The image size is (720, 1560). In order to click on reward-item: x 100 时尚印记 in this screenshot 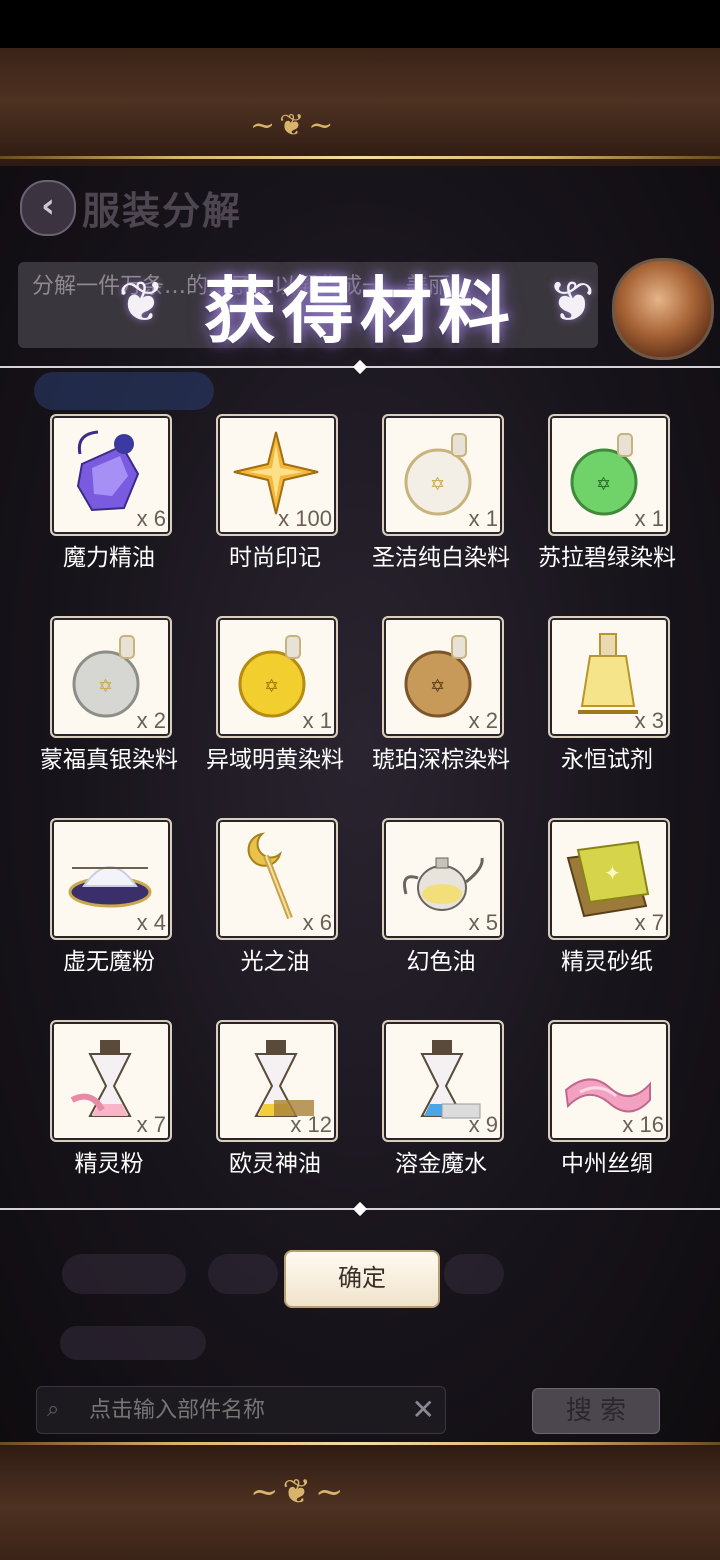, I will do `click(275, 497)`.